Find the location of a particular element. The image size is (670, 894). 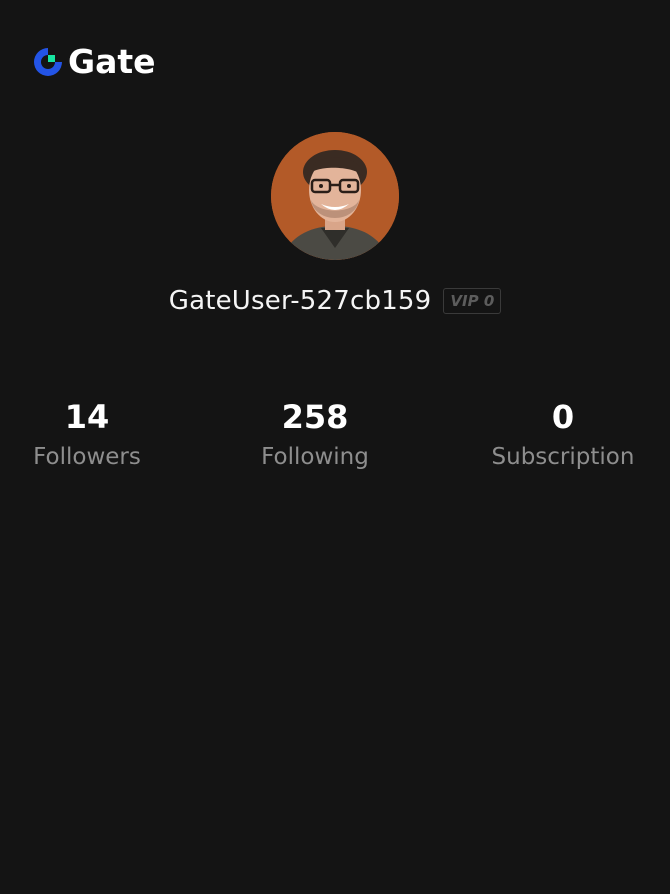

followers-label: Followers is located at coordinates (87, 457).